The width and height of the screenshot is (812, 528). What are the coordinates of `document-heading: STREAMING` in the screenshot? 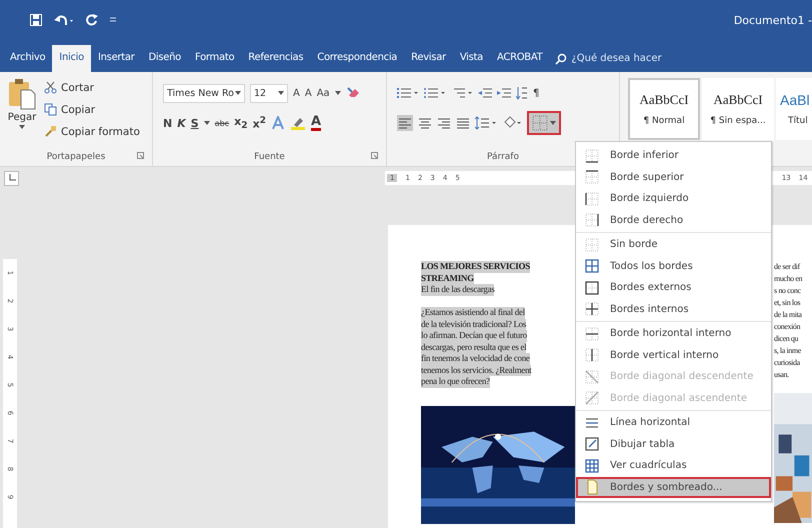 It's located at (447, 278).